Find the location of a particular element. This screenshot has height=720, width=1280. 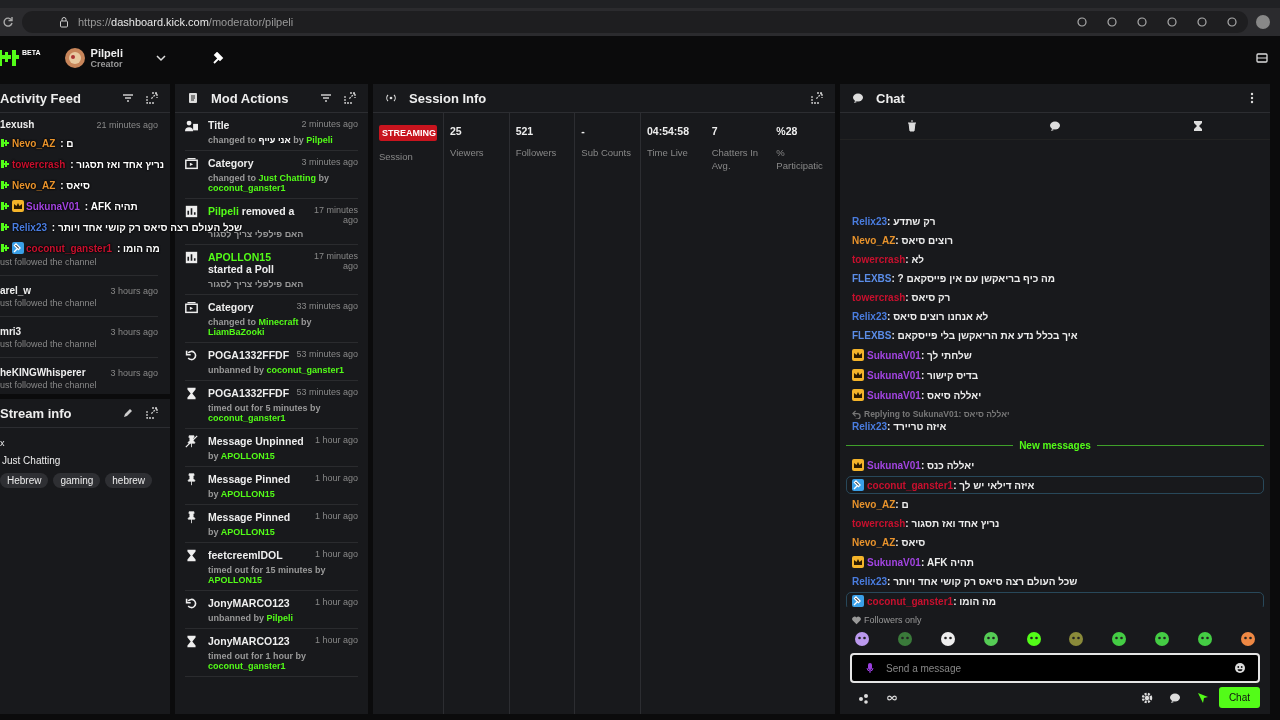

overlay-message-text: : סיאס is located at coordinates (75, 185).